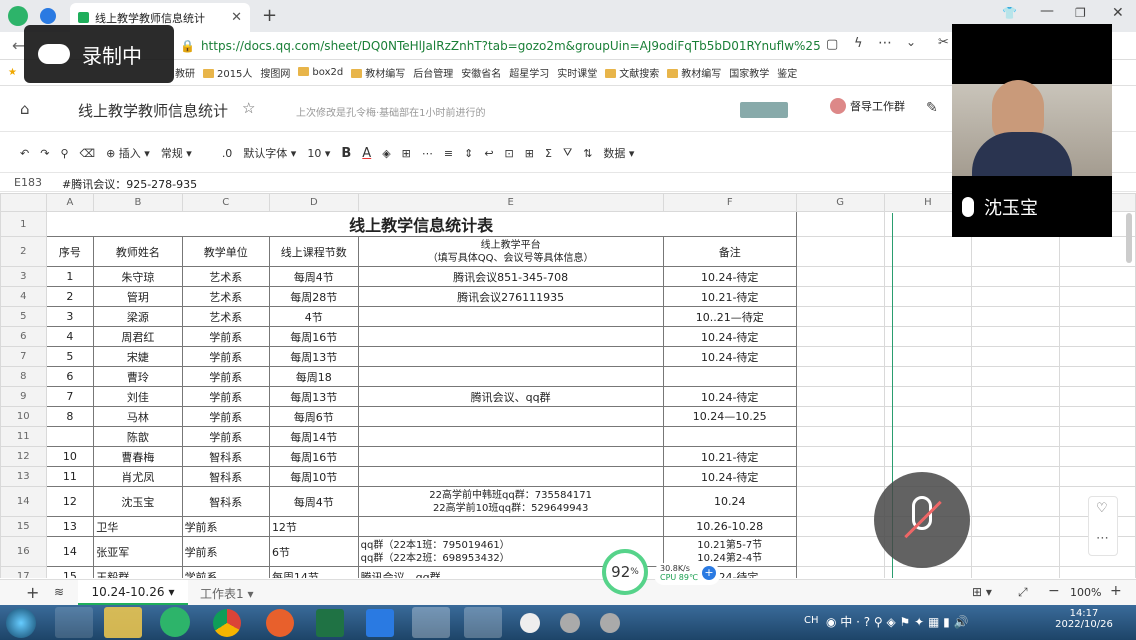 This screenshot has width=1136, height=640. Describe the element at coordinates (175, 622) in the screenshot. I see `taskbar-app-browser` at that location.